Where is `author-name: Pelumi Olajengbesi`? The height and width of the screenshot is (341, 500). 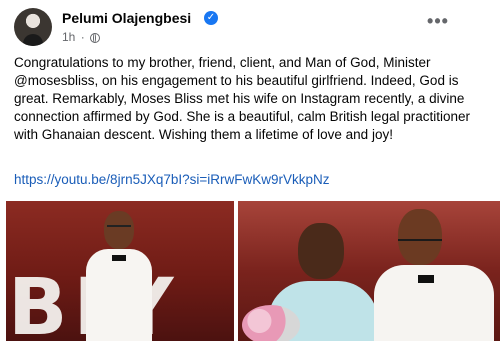 author-name: Pelumi Olajengbesi is located at coordinates (126, 18).